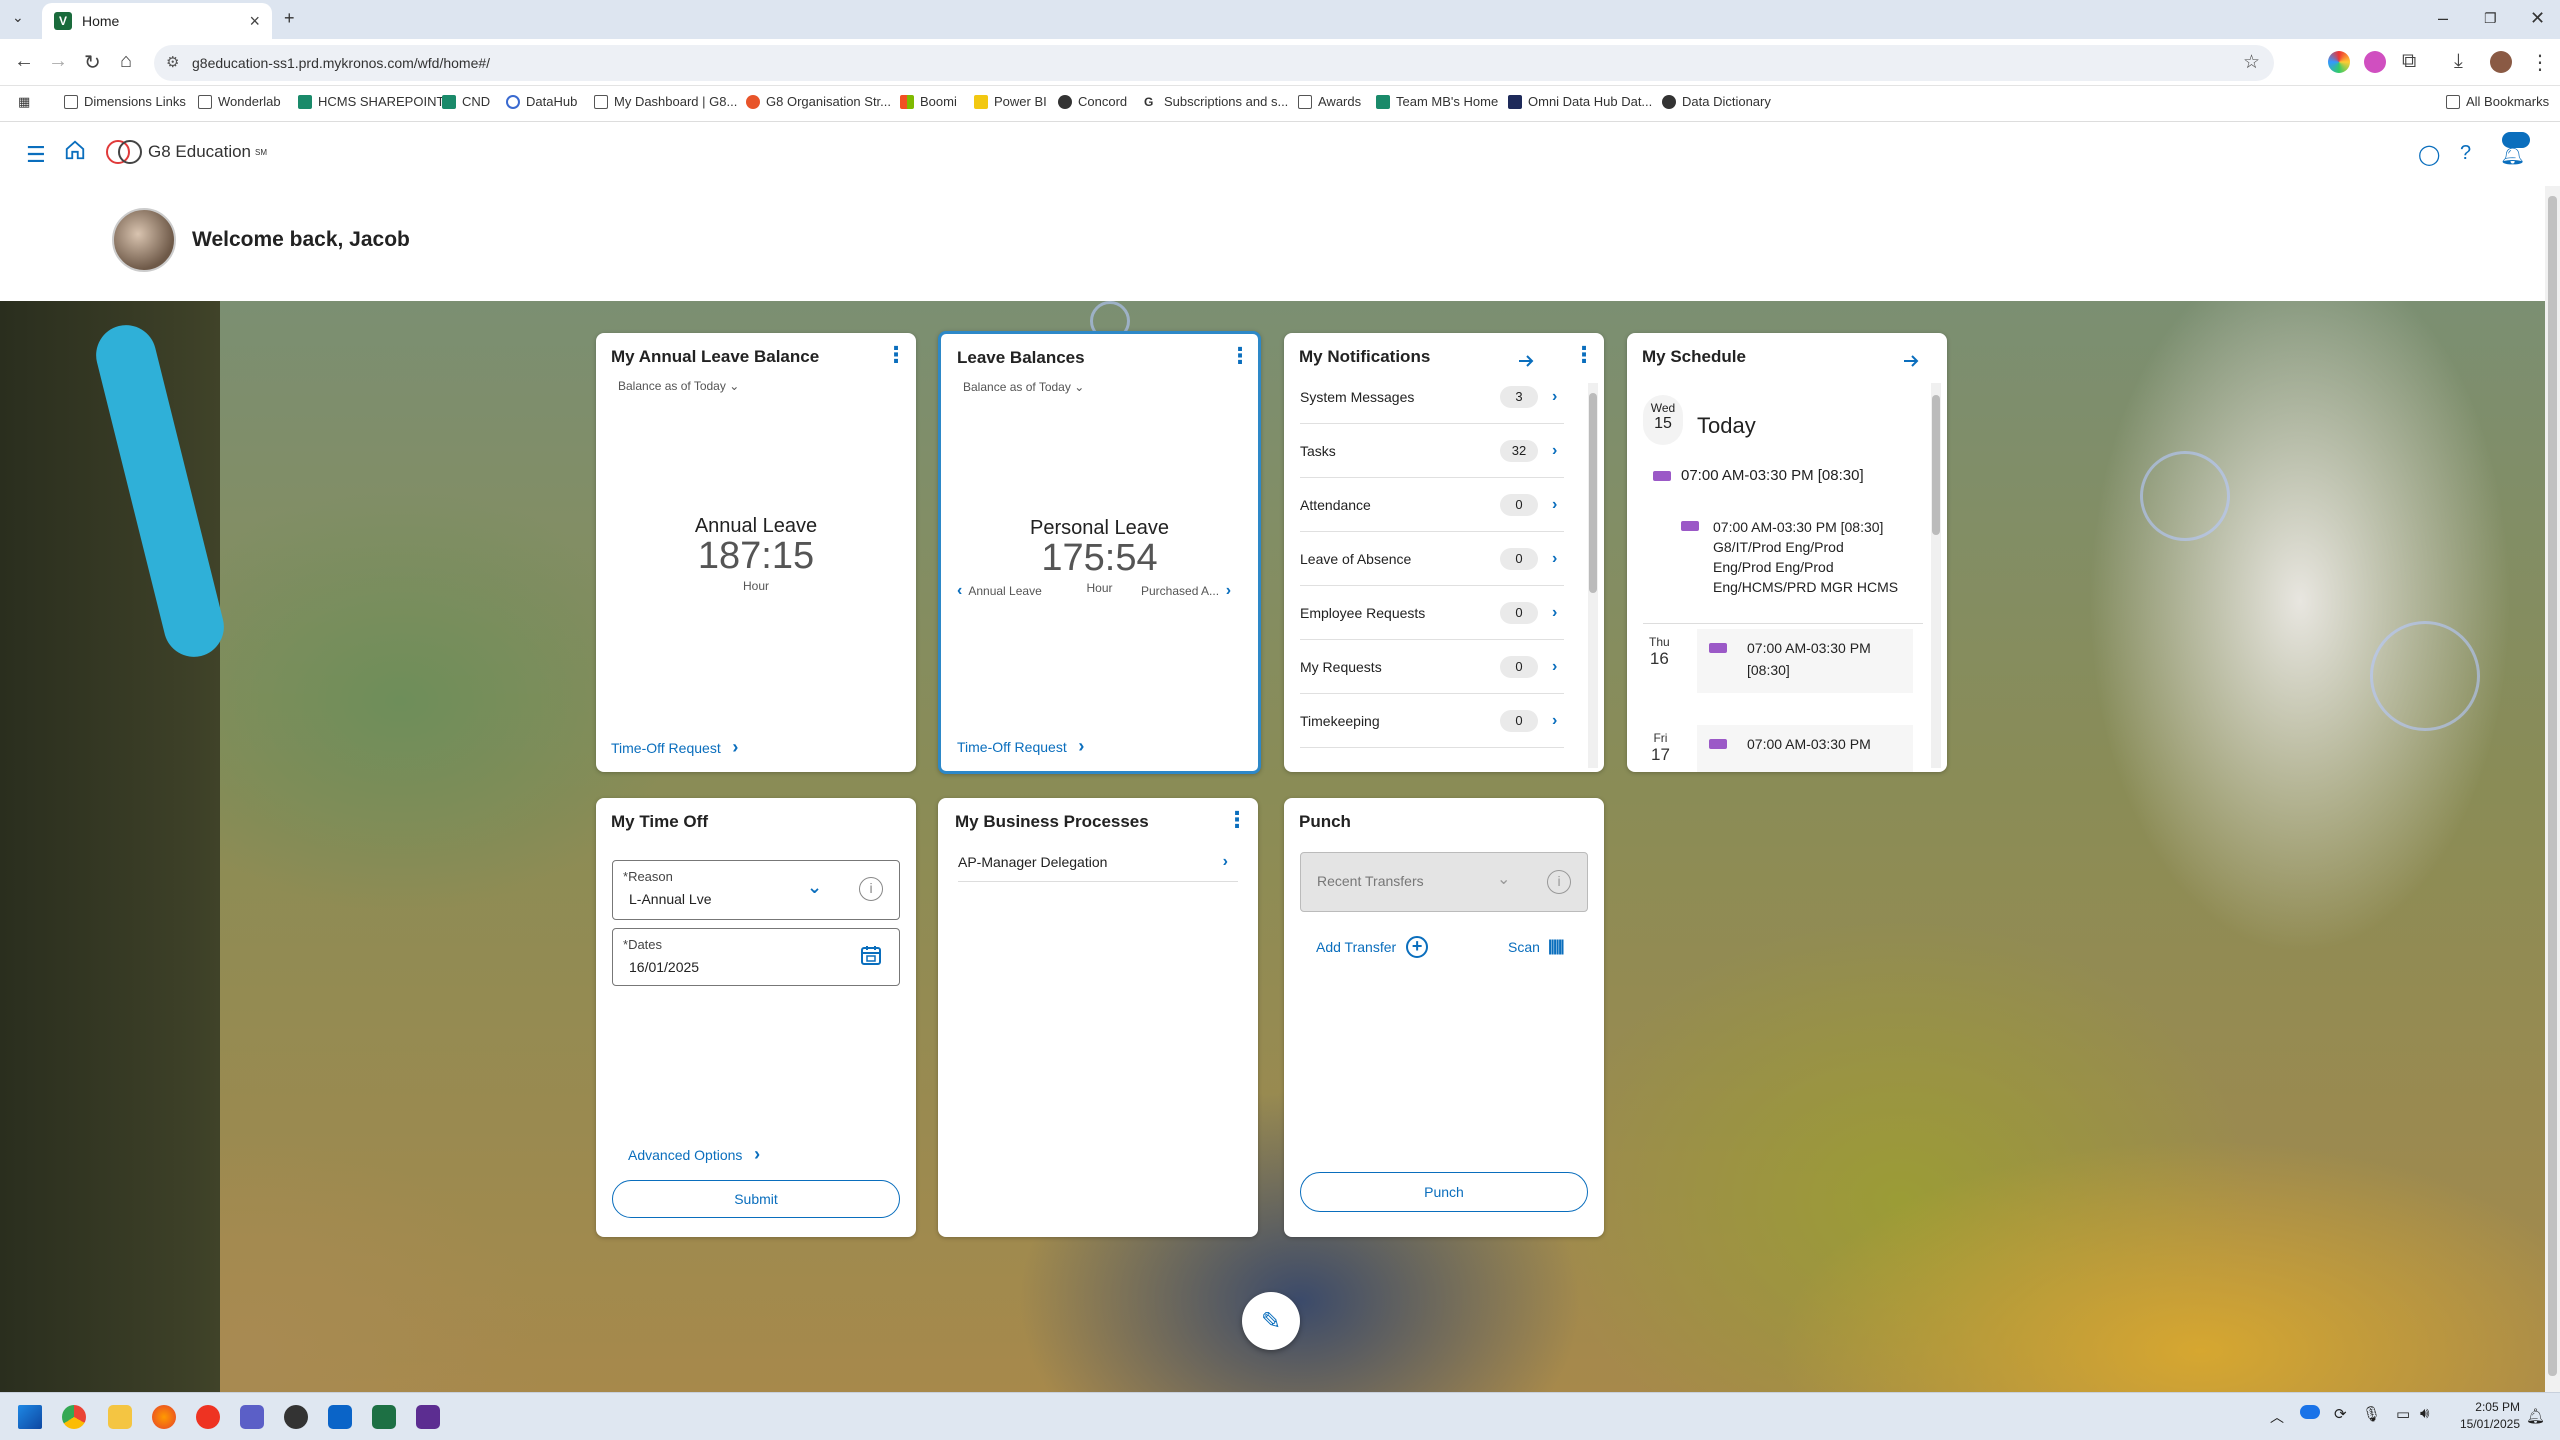  I want to click on microphone-icon: 🎙︎, so click(2371, 1414).